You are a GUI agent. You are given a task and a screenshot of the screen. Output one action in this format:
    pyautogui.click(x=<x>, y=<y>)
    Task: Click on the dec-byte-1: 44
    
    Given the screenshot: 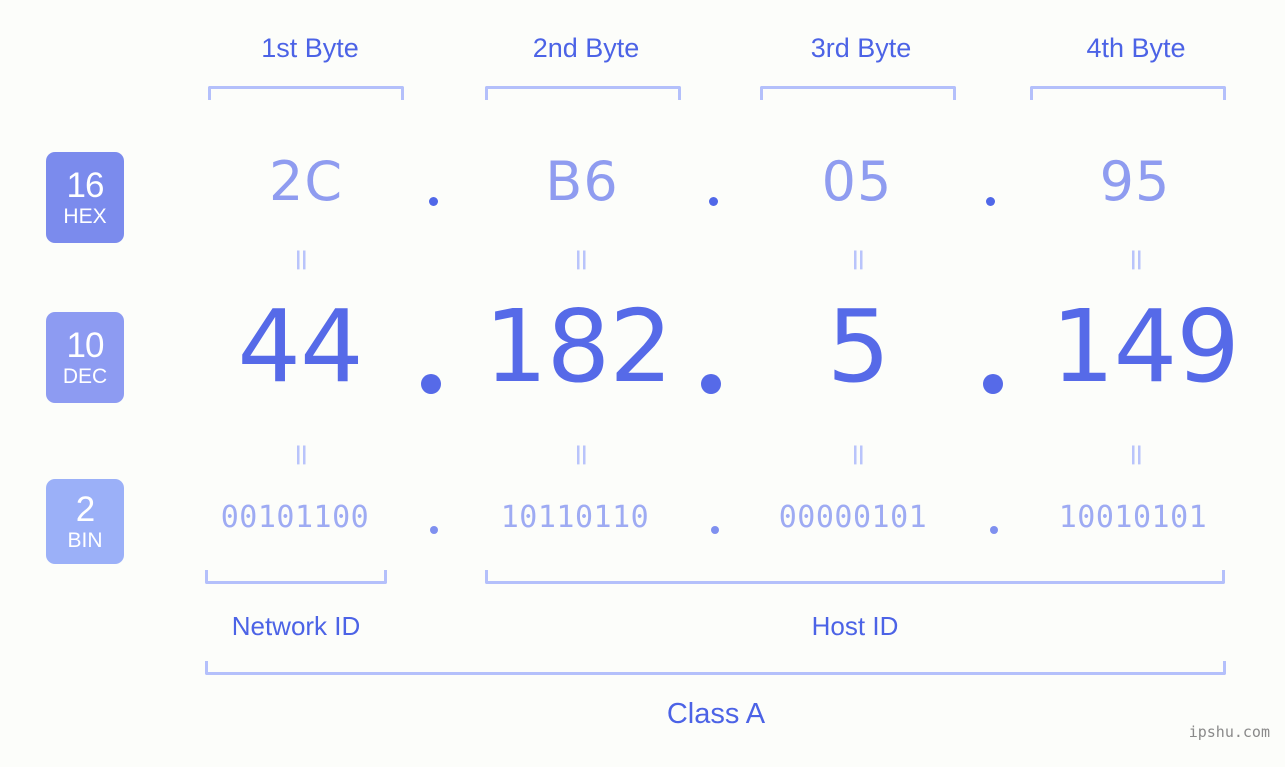 What is the action you would take?
    pyautogui.click(x=300, y=346)
    